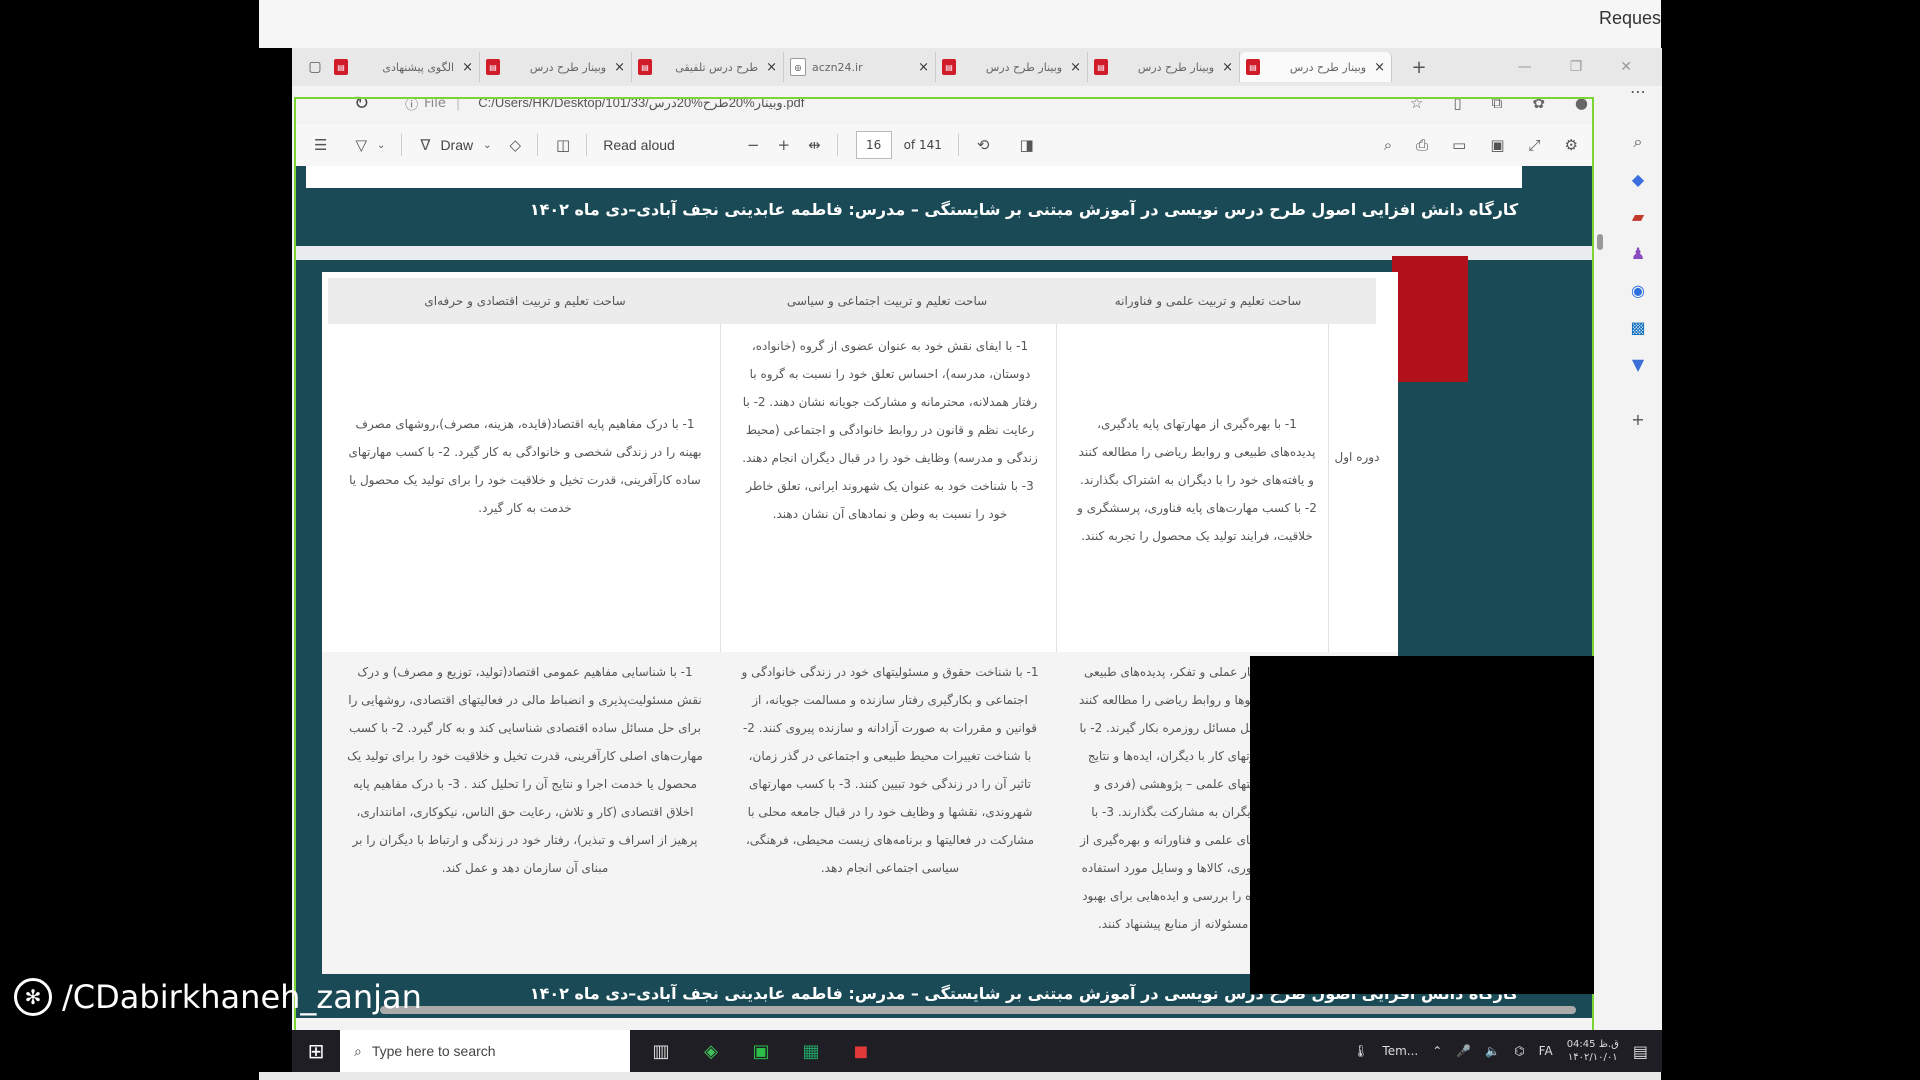  I want to click on tab-active: ▤ وبینار طرح درس ×, so click(1316, 67).